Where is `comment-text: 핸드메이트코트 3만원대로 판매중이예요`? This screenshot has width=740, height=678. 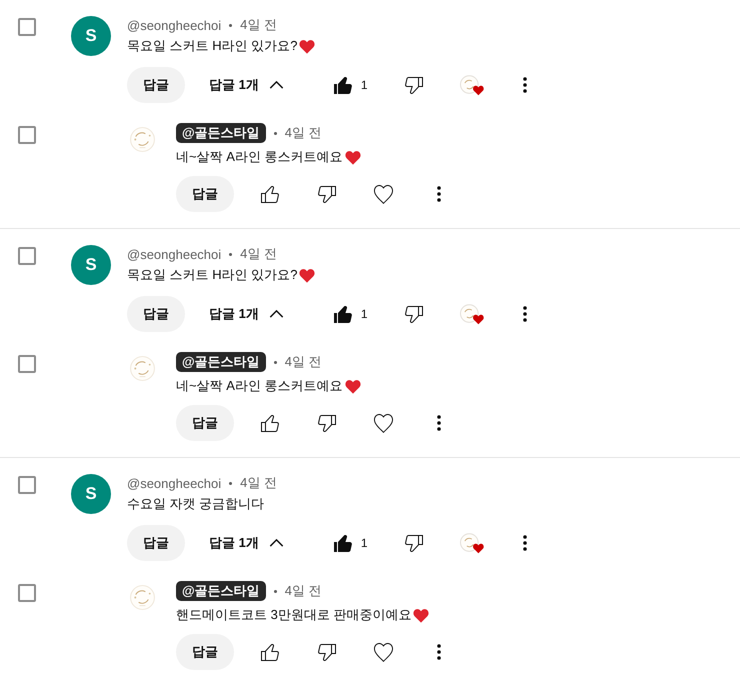
comment-text: 핸드메이트코트 3만원대로 판매중이예요 is located at coordinates (294, 615).